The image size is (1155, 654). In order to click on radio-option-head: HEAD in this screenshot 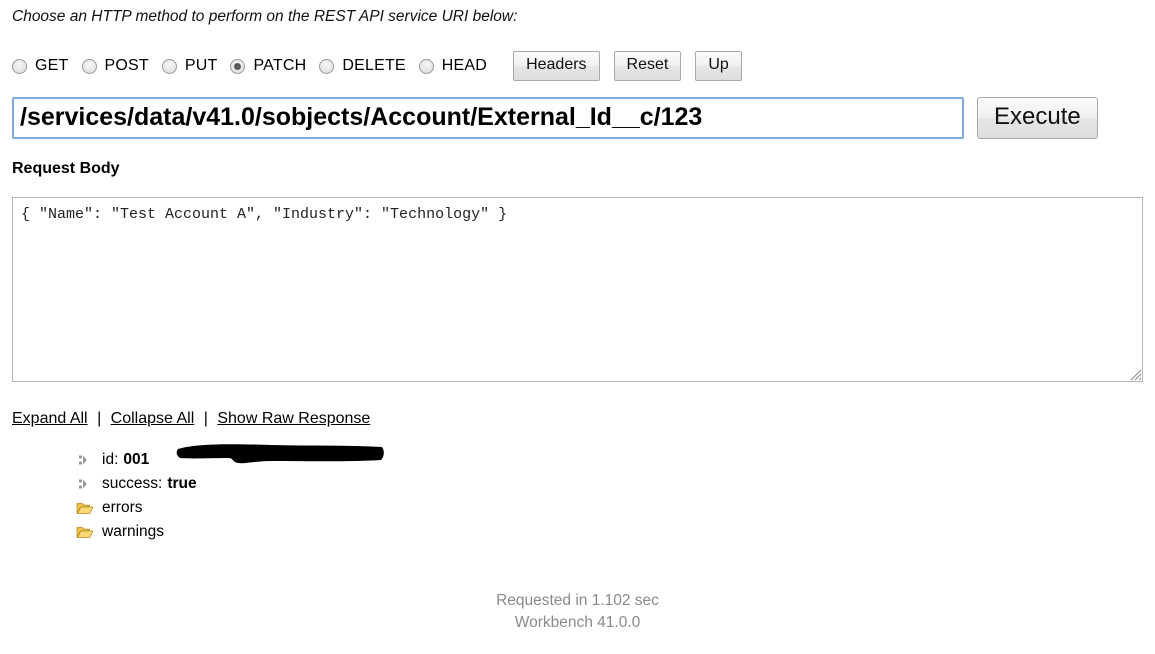, I will do `click(453, 66)`.